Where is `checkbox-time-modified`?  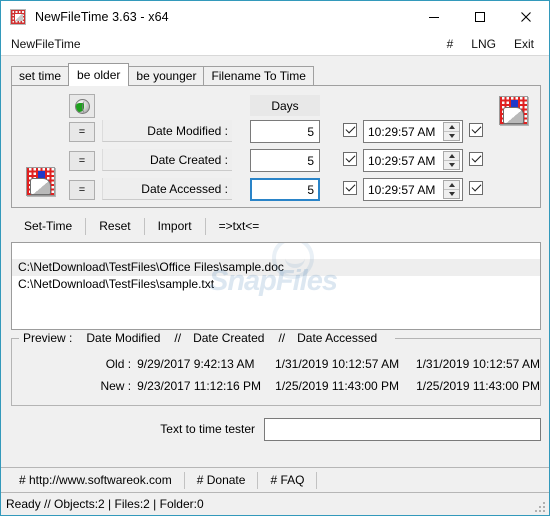 checkbox-time-modified is located at coordinates (476, 130).